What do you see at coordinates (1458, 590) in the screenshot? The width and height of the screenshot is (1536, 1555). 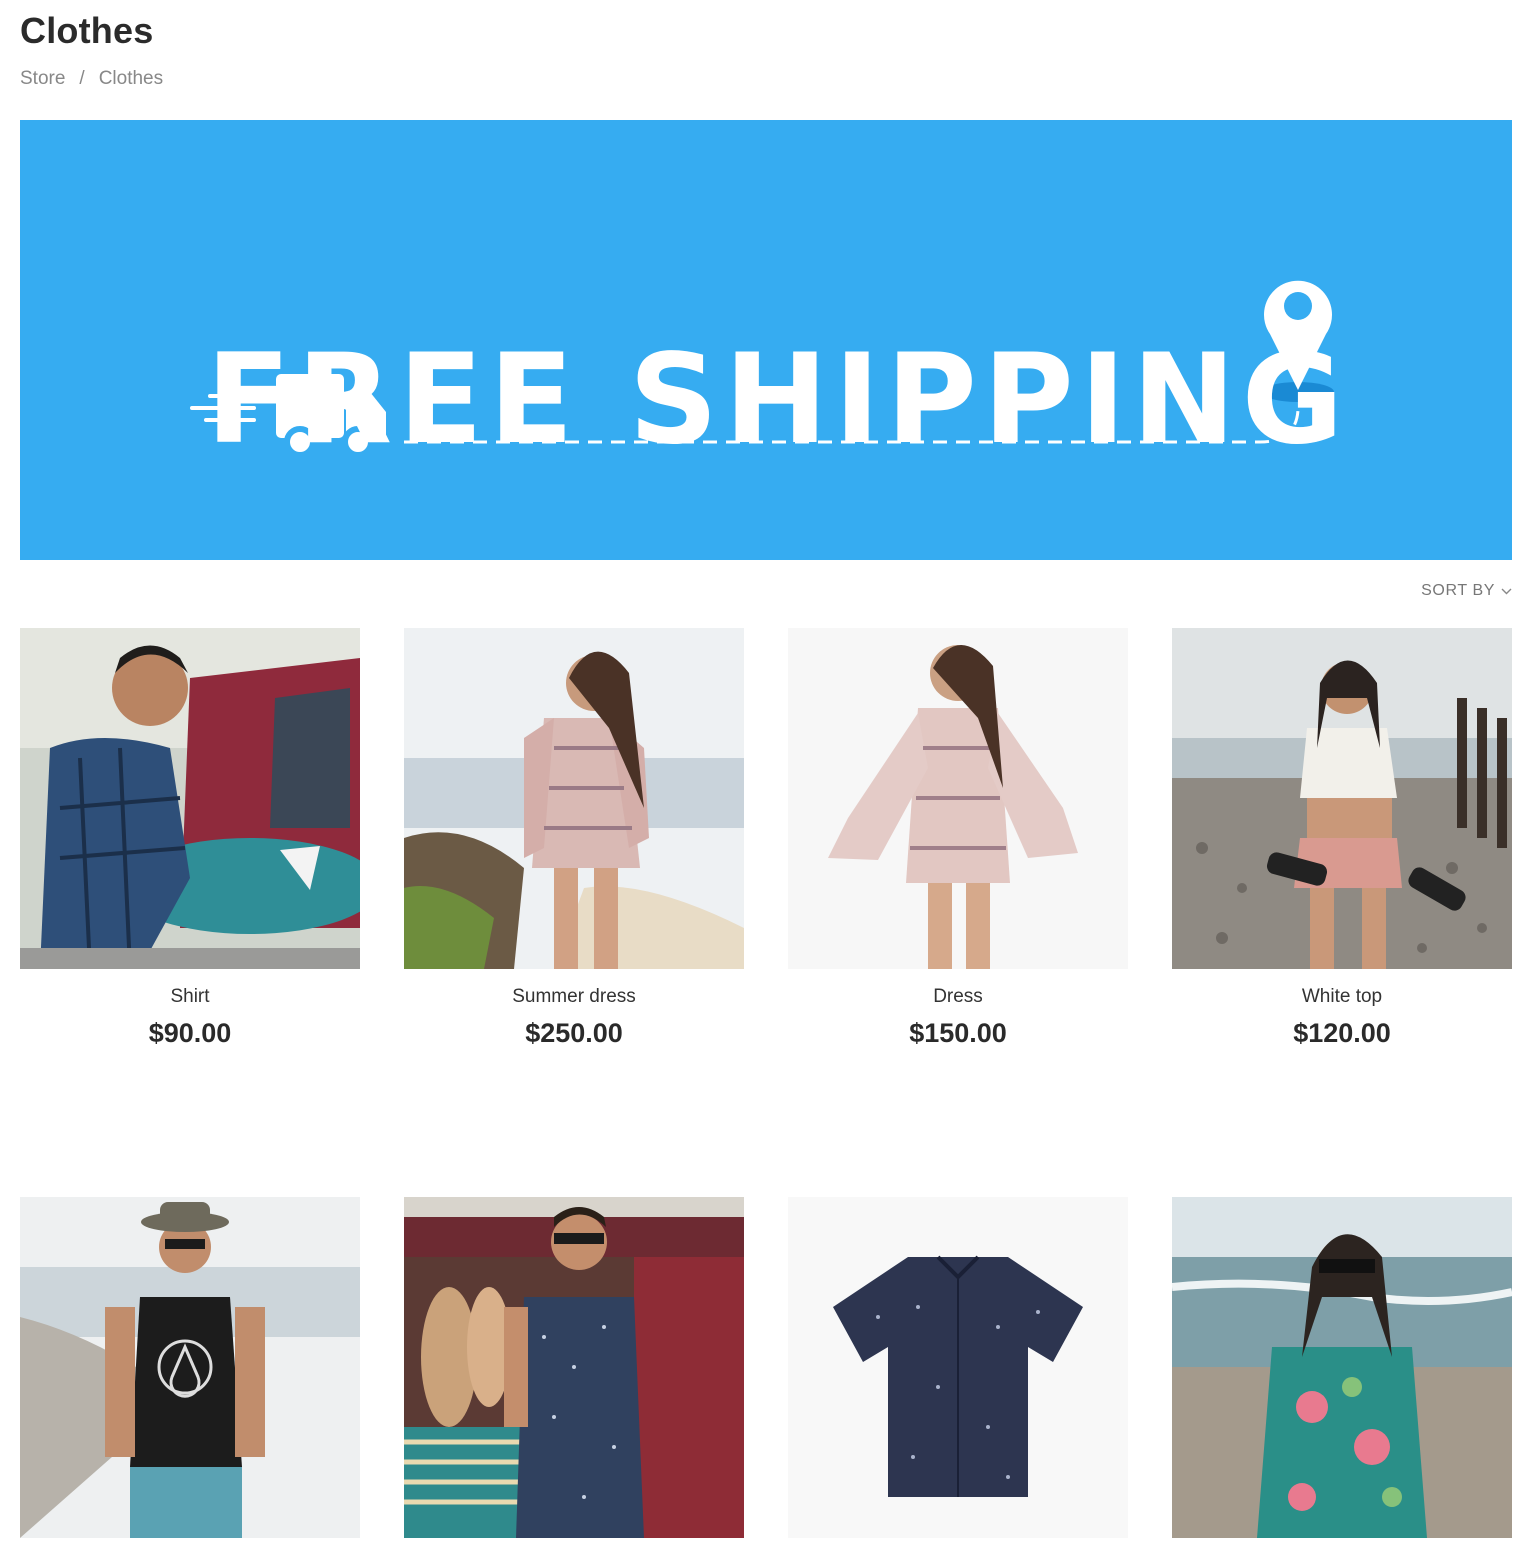 I see `sort-by-label: SORT BY` at bounding box center [1458, 590].